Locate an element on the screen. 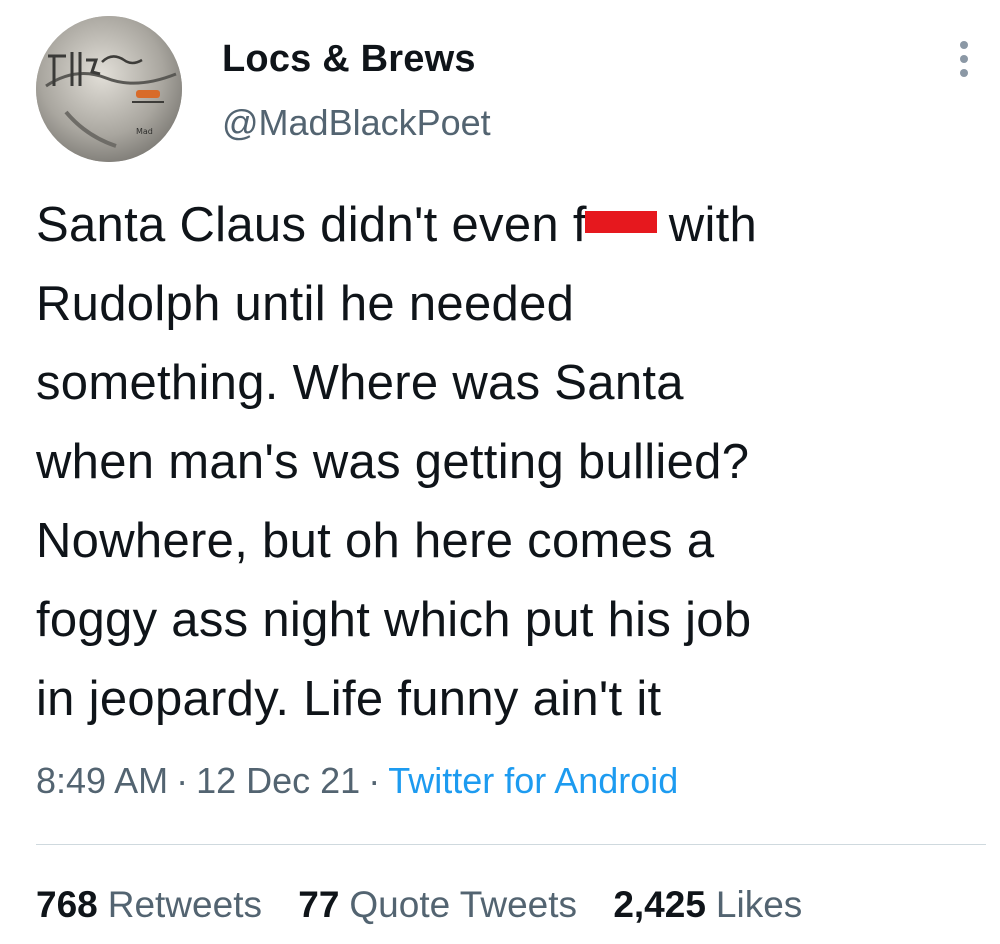 The height and width of the screenshot is (944, 1000). tweet-date: 12 Dec 21 is located at coordinates (278, 780).